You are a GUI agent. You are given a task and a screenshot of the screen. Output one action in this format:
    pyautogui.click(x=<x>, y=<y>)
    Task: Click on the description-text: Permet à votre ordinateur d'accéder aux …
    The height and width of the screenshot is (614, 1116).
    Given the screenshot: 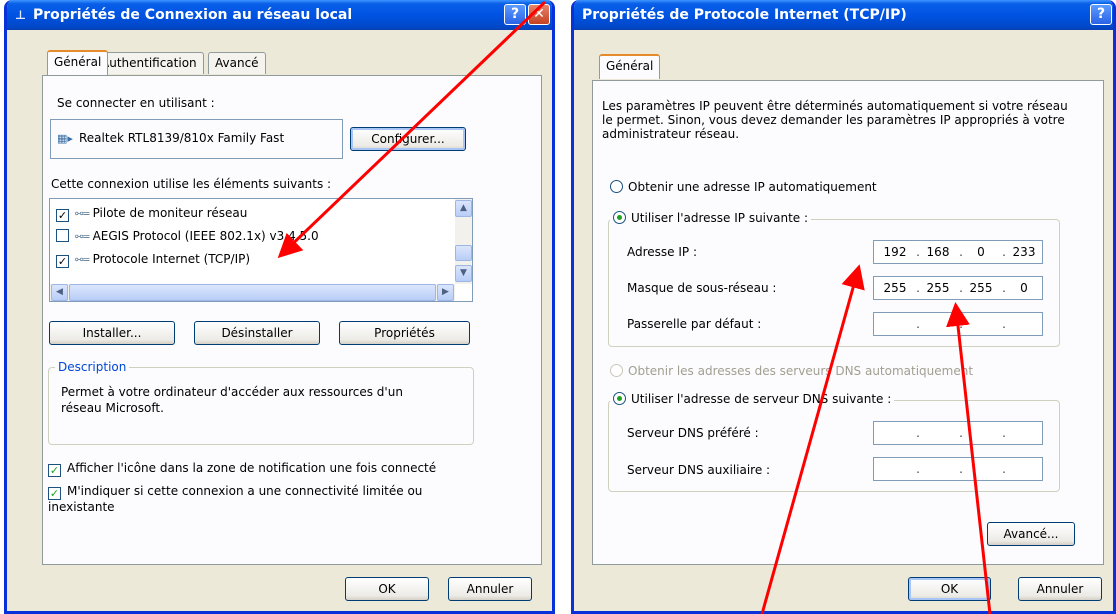 What is the action you would take?
    pyautogui.click(x=232, y=400)
    